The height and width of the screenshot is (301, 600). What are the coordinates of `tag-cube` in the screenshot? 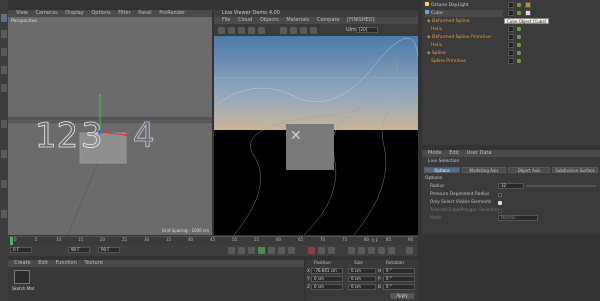 It's located at (511, 13).